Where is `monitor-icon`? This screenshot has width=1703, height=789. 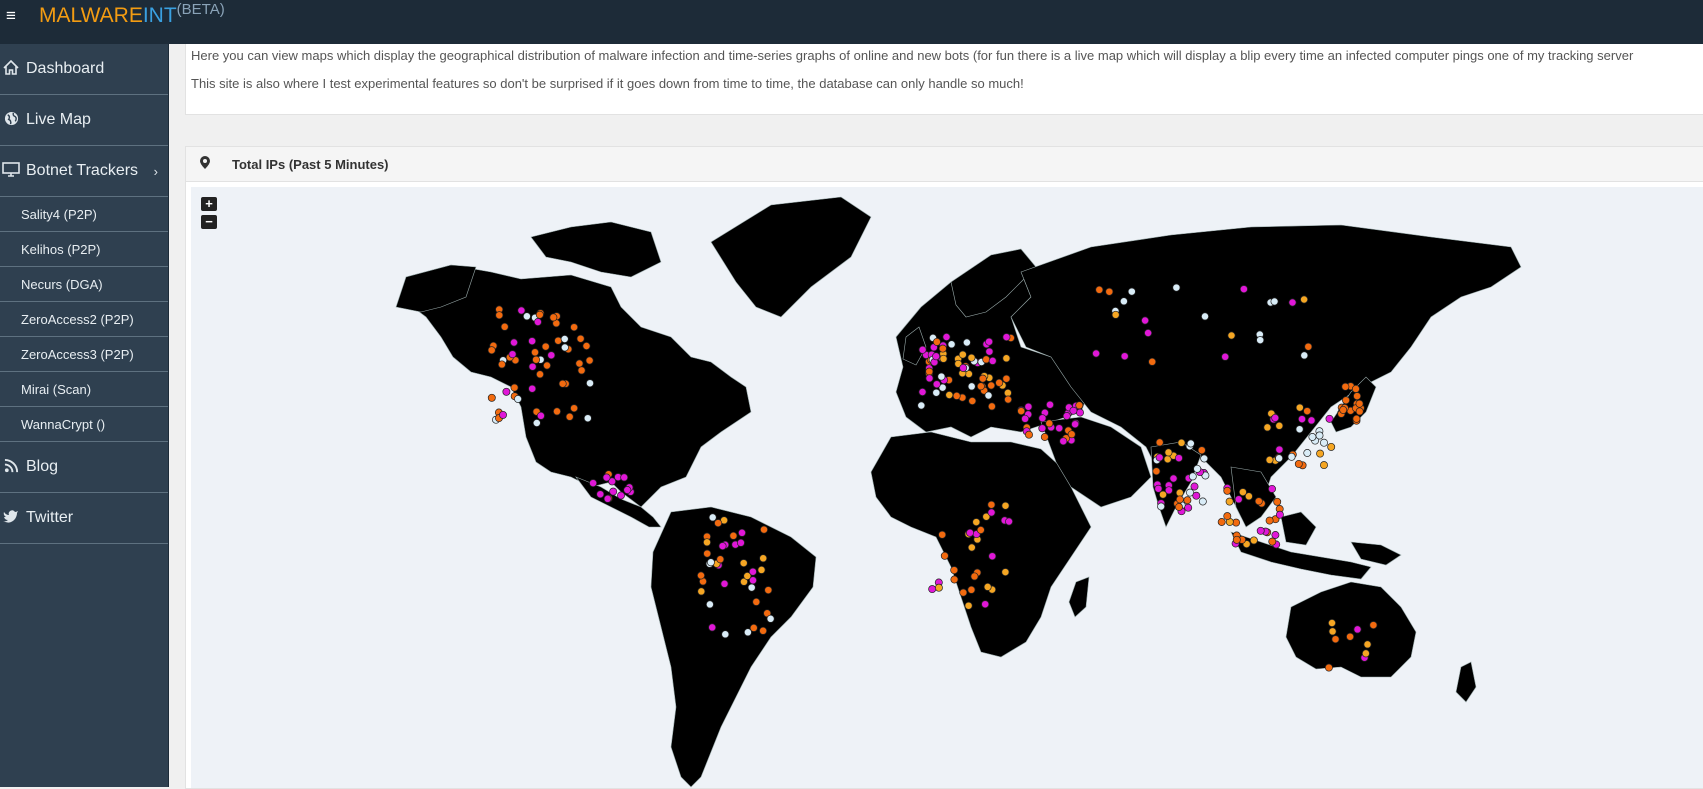
monitor-icon is located at coordinates (11, 171).